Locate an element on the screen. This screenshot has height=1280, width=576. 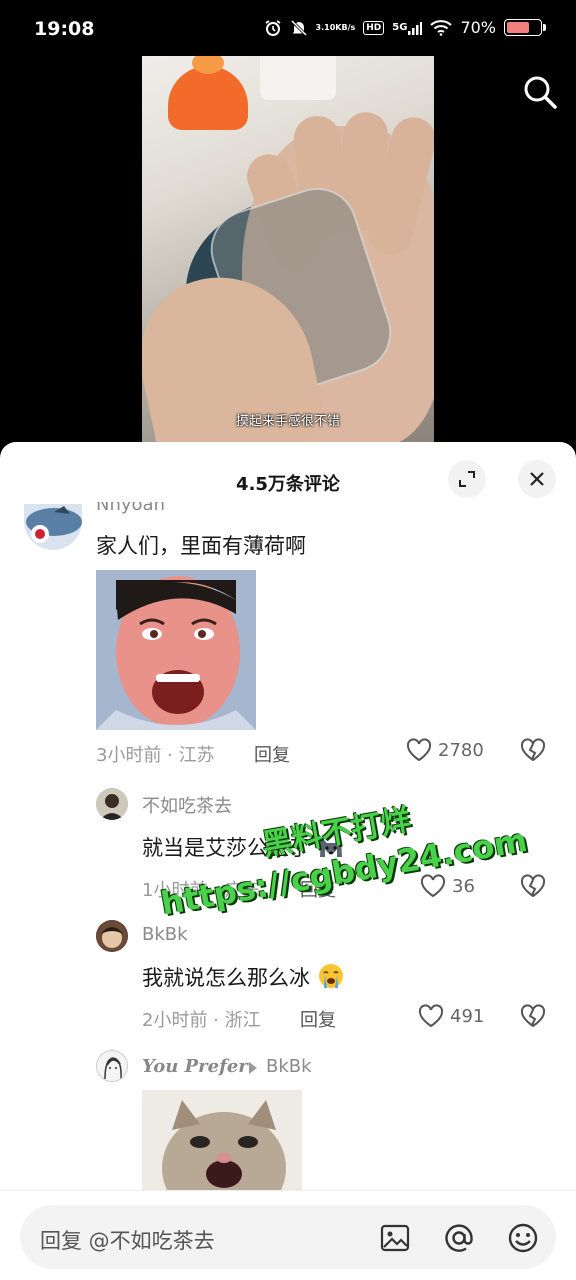
husky-emoji-icon is located at coordinates (330, 847).